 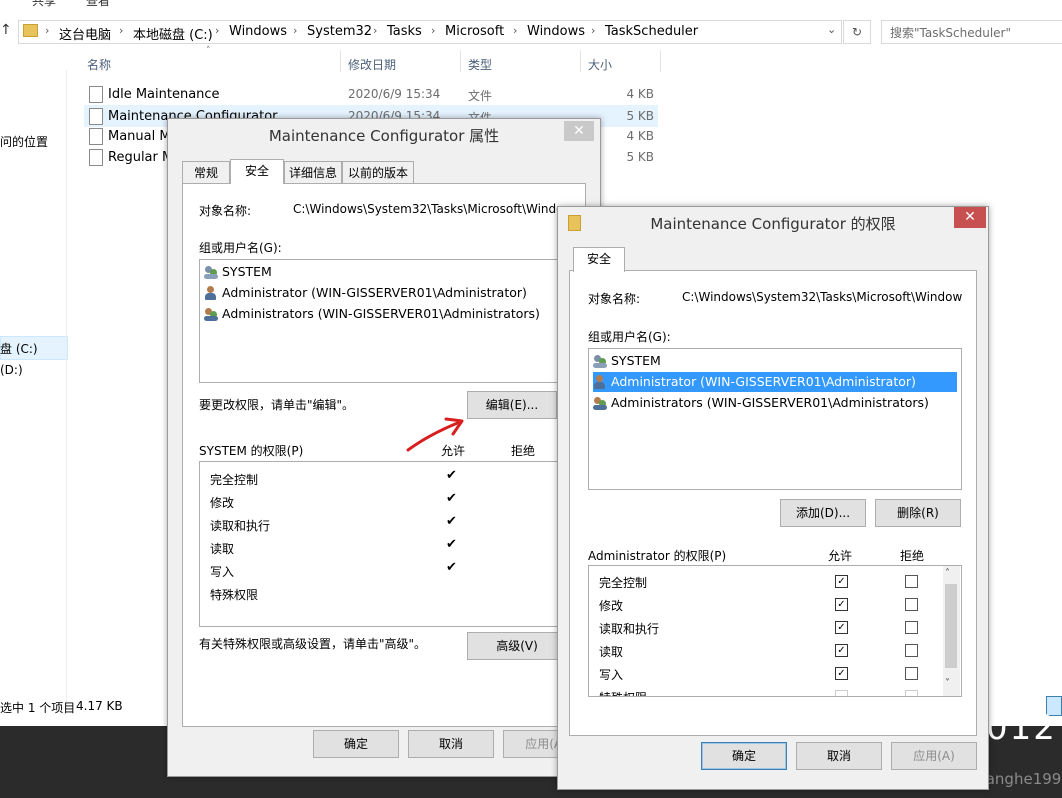 What do you see at coordinates (24, 141) in the screenshot?
I see `nav-recent-places: 问的位置` at bounding box center [24, 141].